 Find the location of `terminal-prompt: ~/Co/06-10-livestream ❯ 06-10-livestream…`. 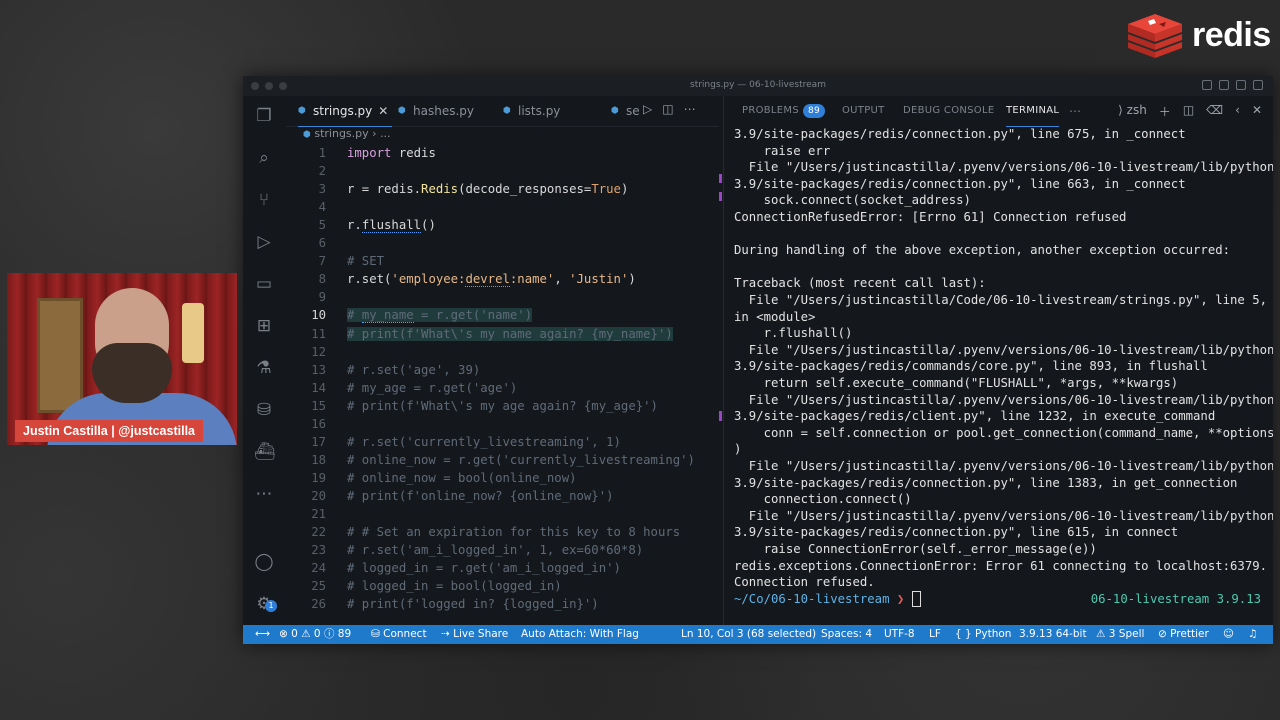

terminal-prompt: ~/Co/06-10-livestream ❯ 06-10-livestream… is located at coordinates (1001, 599).